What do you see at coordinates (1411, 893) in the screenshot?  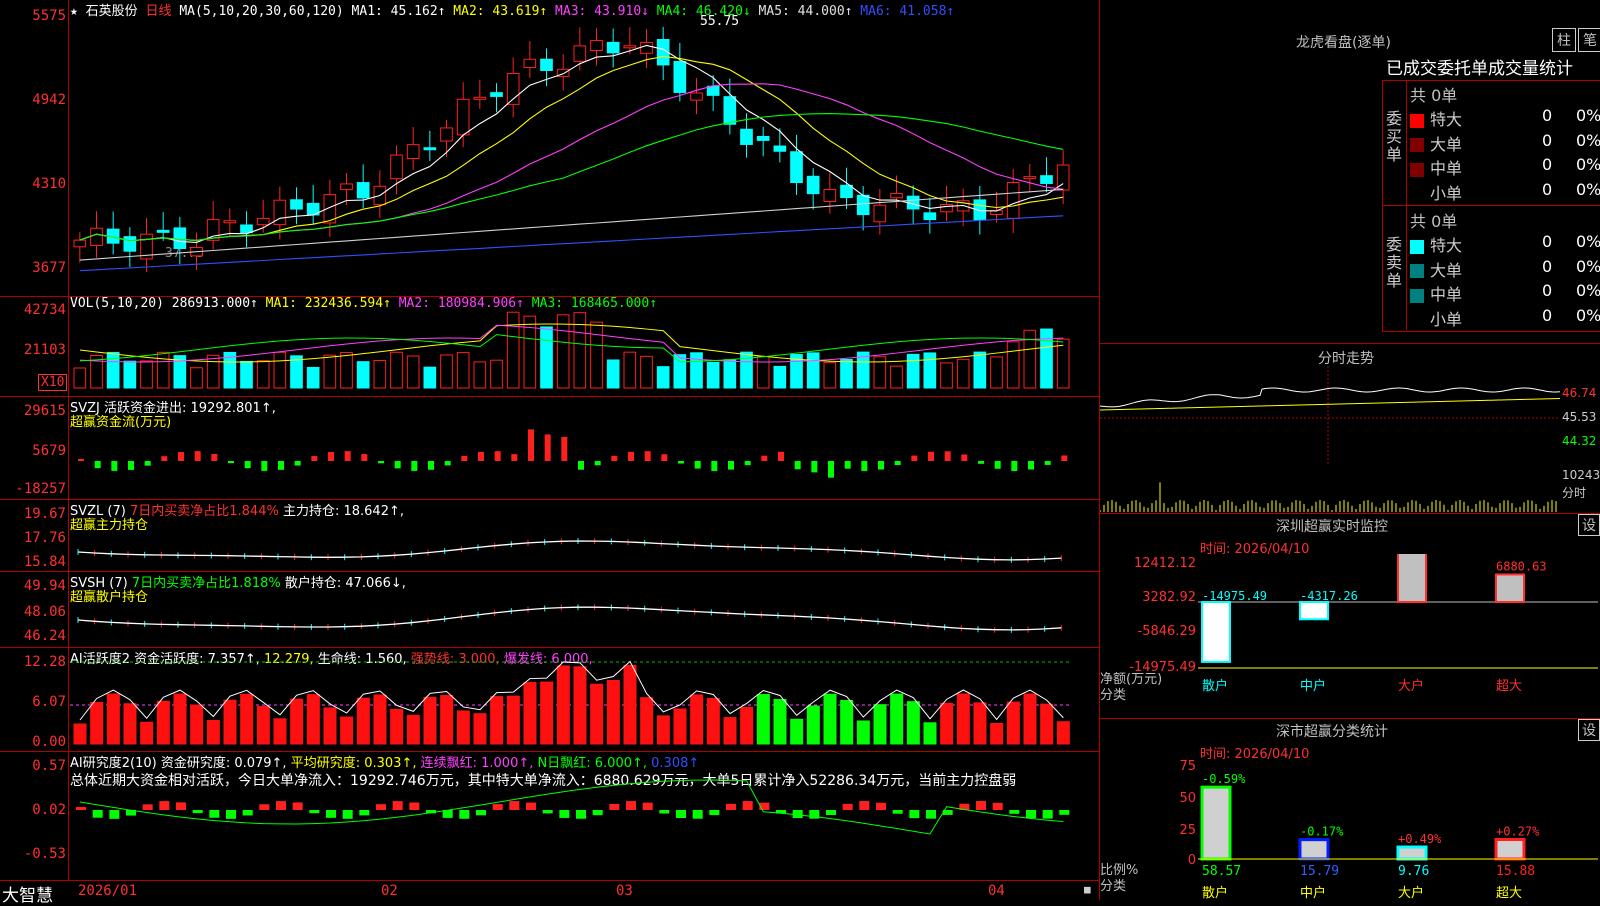 I see `stats-category: 大户` at bounding box center [1411, 893].